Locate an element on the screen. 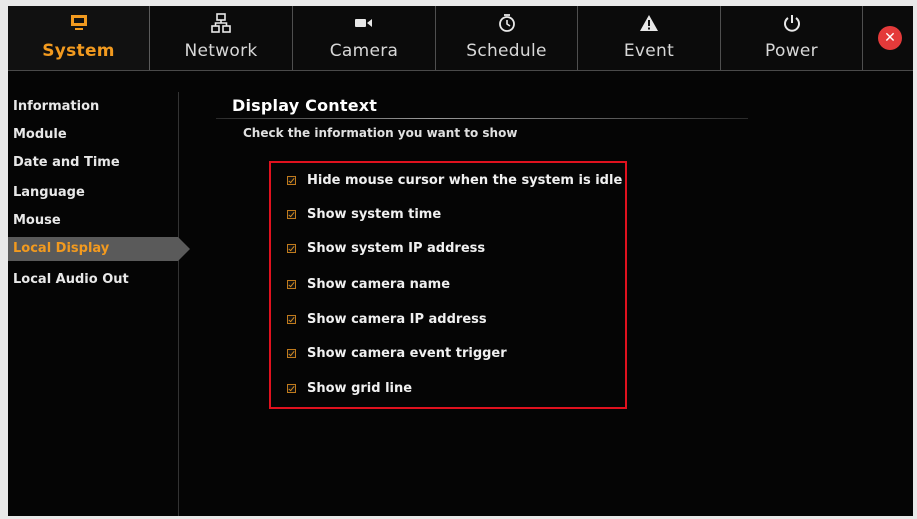  title-divider is located at coordinates (482, 118).